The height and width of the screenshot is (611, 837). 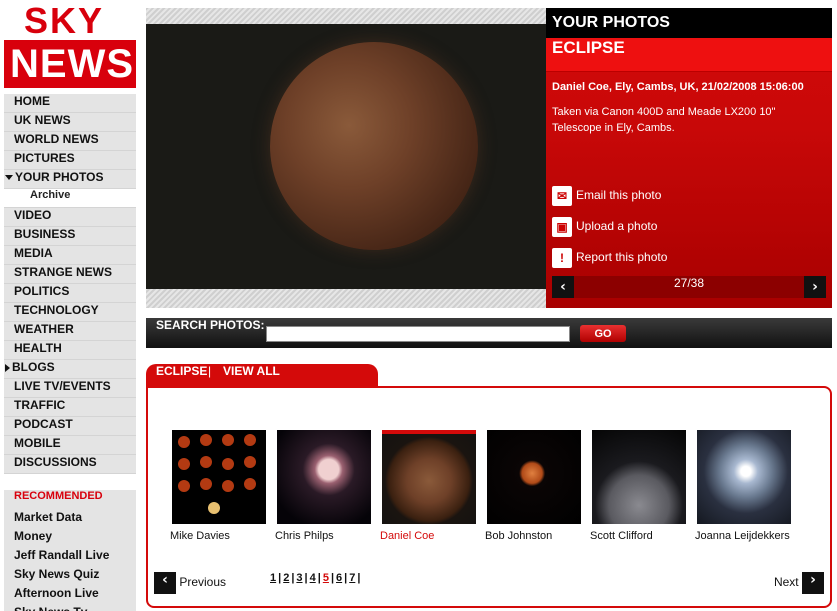 I want to click on nav-label: BUSINESS, so click(x=45, y=234).